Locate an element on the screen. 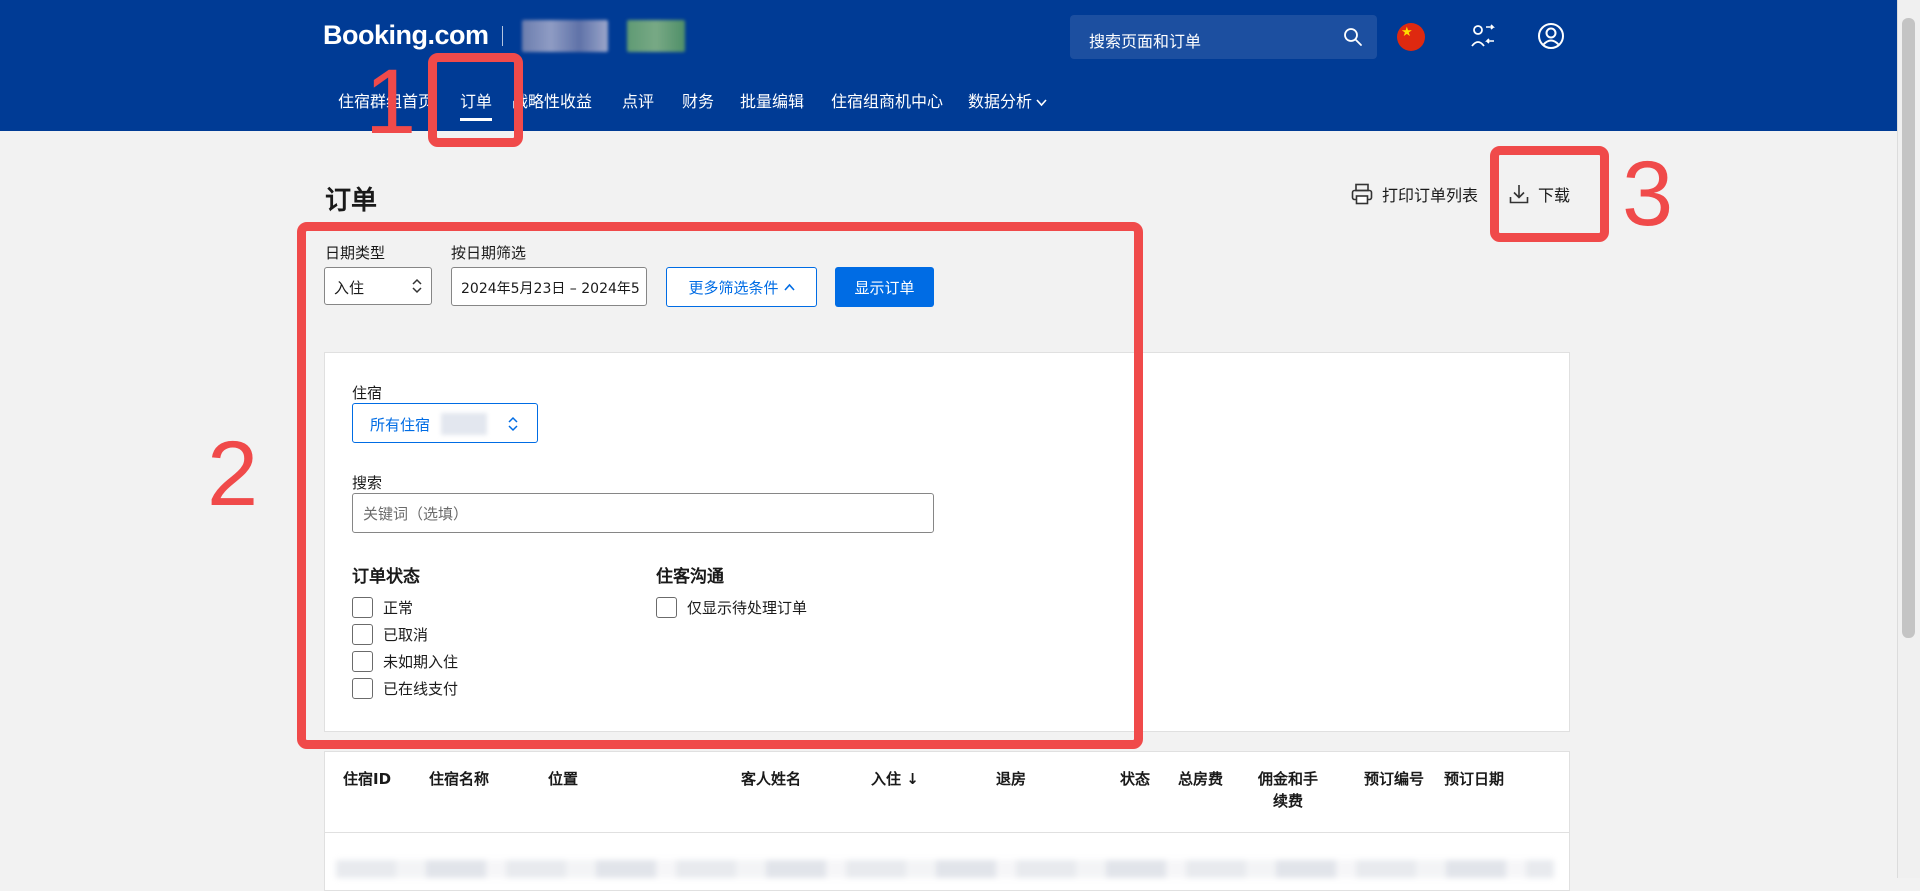 This screenshot has height=891, width=1920. flag-star: ★ is located at coordinates (1407, 32).